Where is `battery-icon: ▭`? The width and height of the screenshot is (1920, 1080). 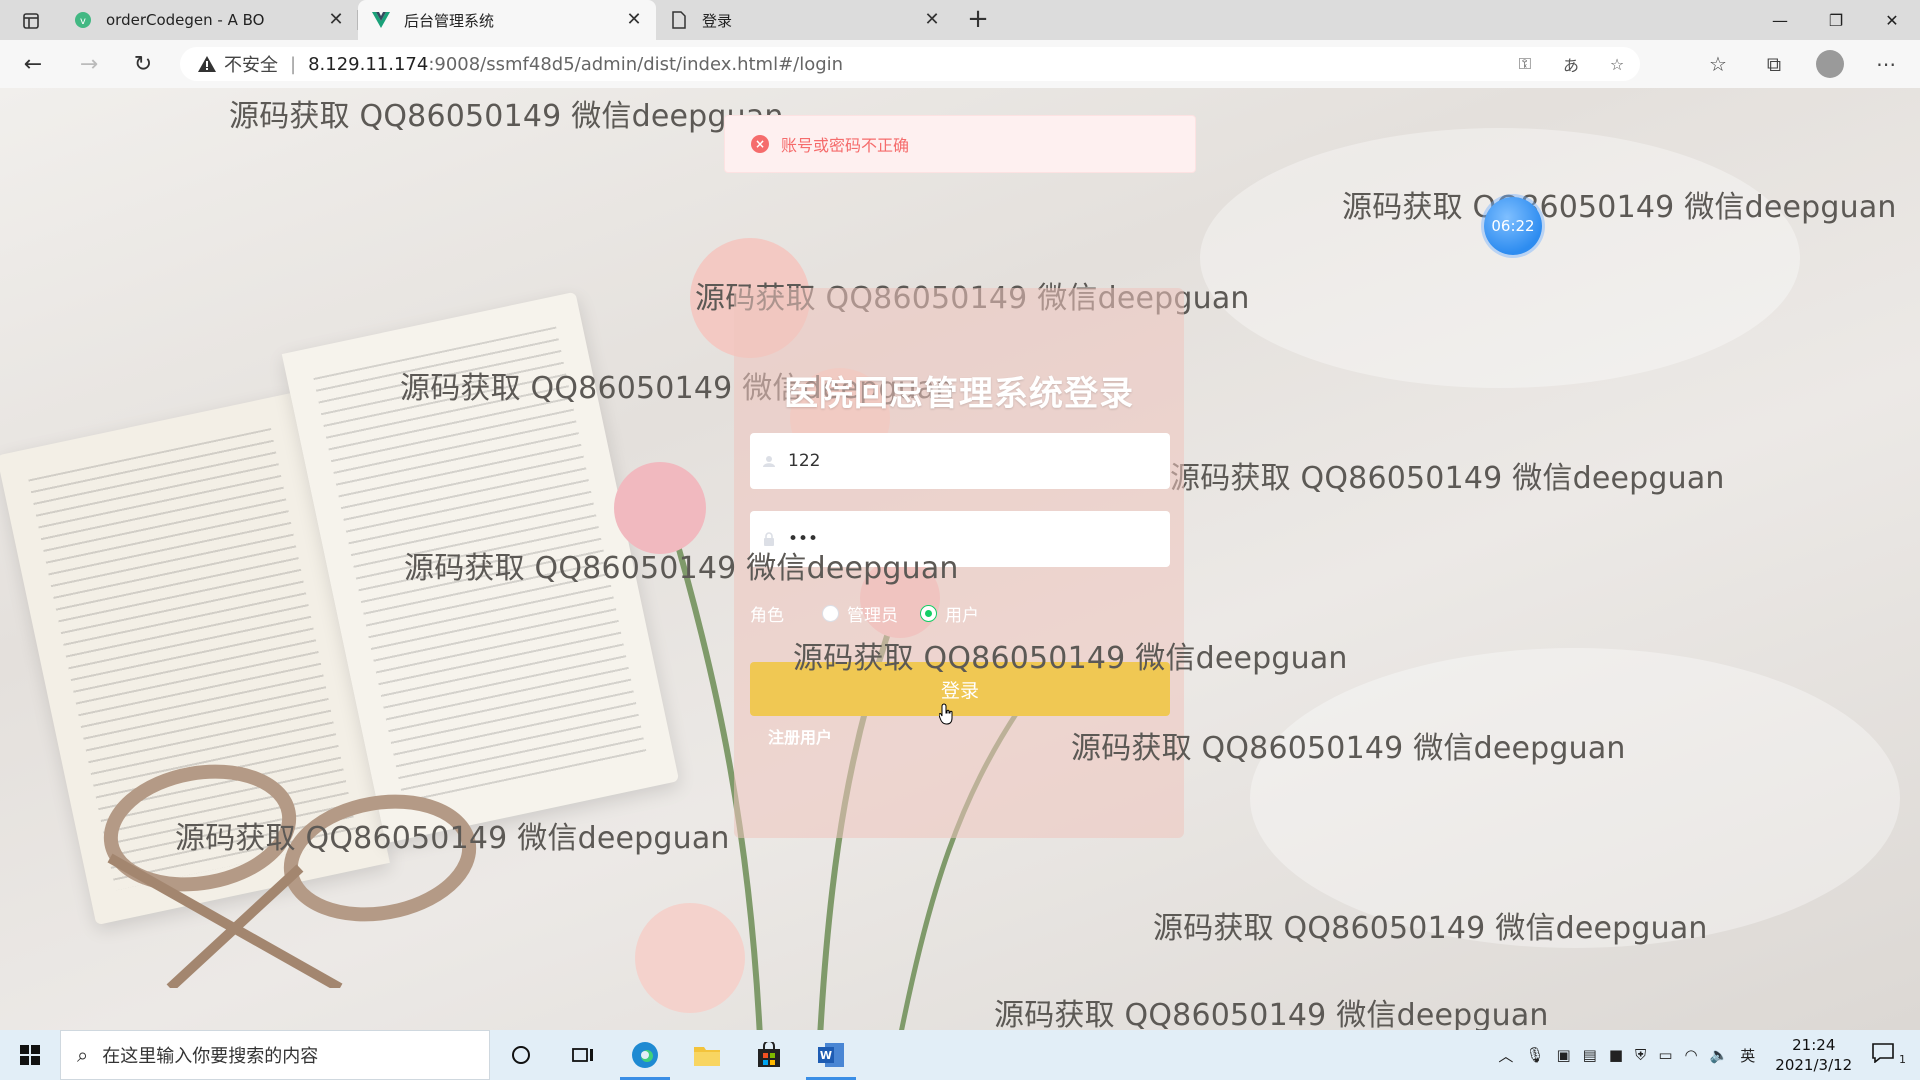
battery-icon: ▭ is located at coordinates (1665, 1055).